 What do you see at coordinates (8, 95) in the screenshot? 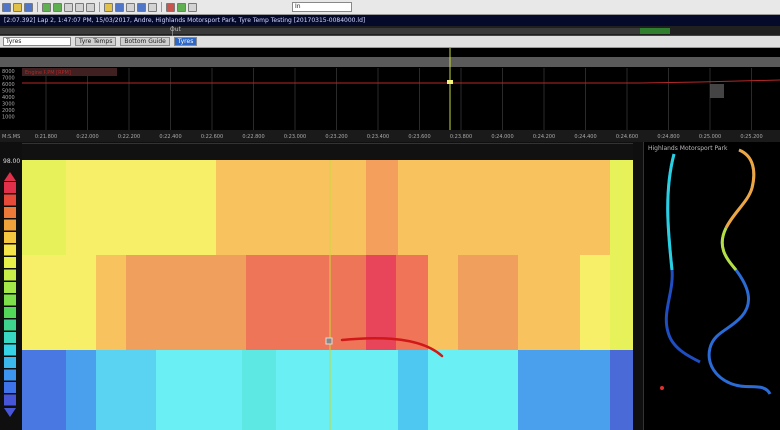
I see `y-axis: 80007000600050004000300020001000` at bounding box center [8, 95].